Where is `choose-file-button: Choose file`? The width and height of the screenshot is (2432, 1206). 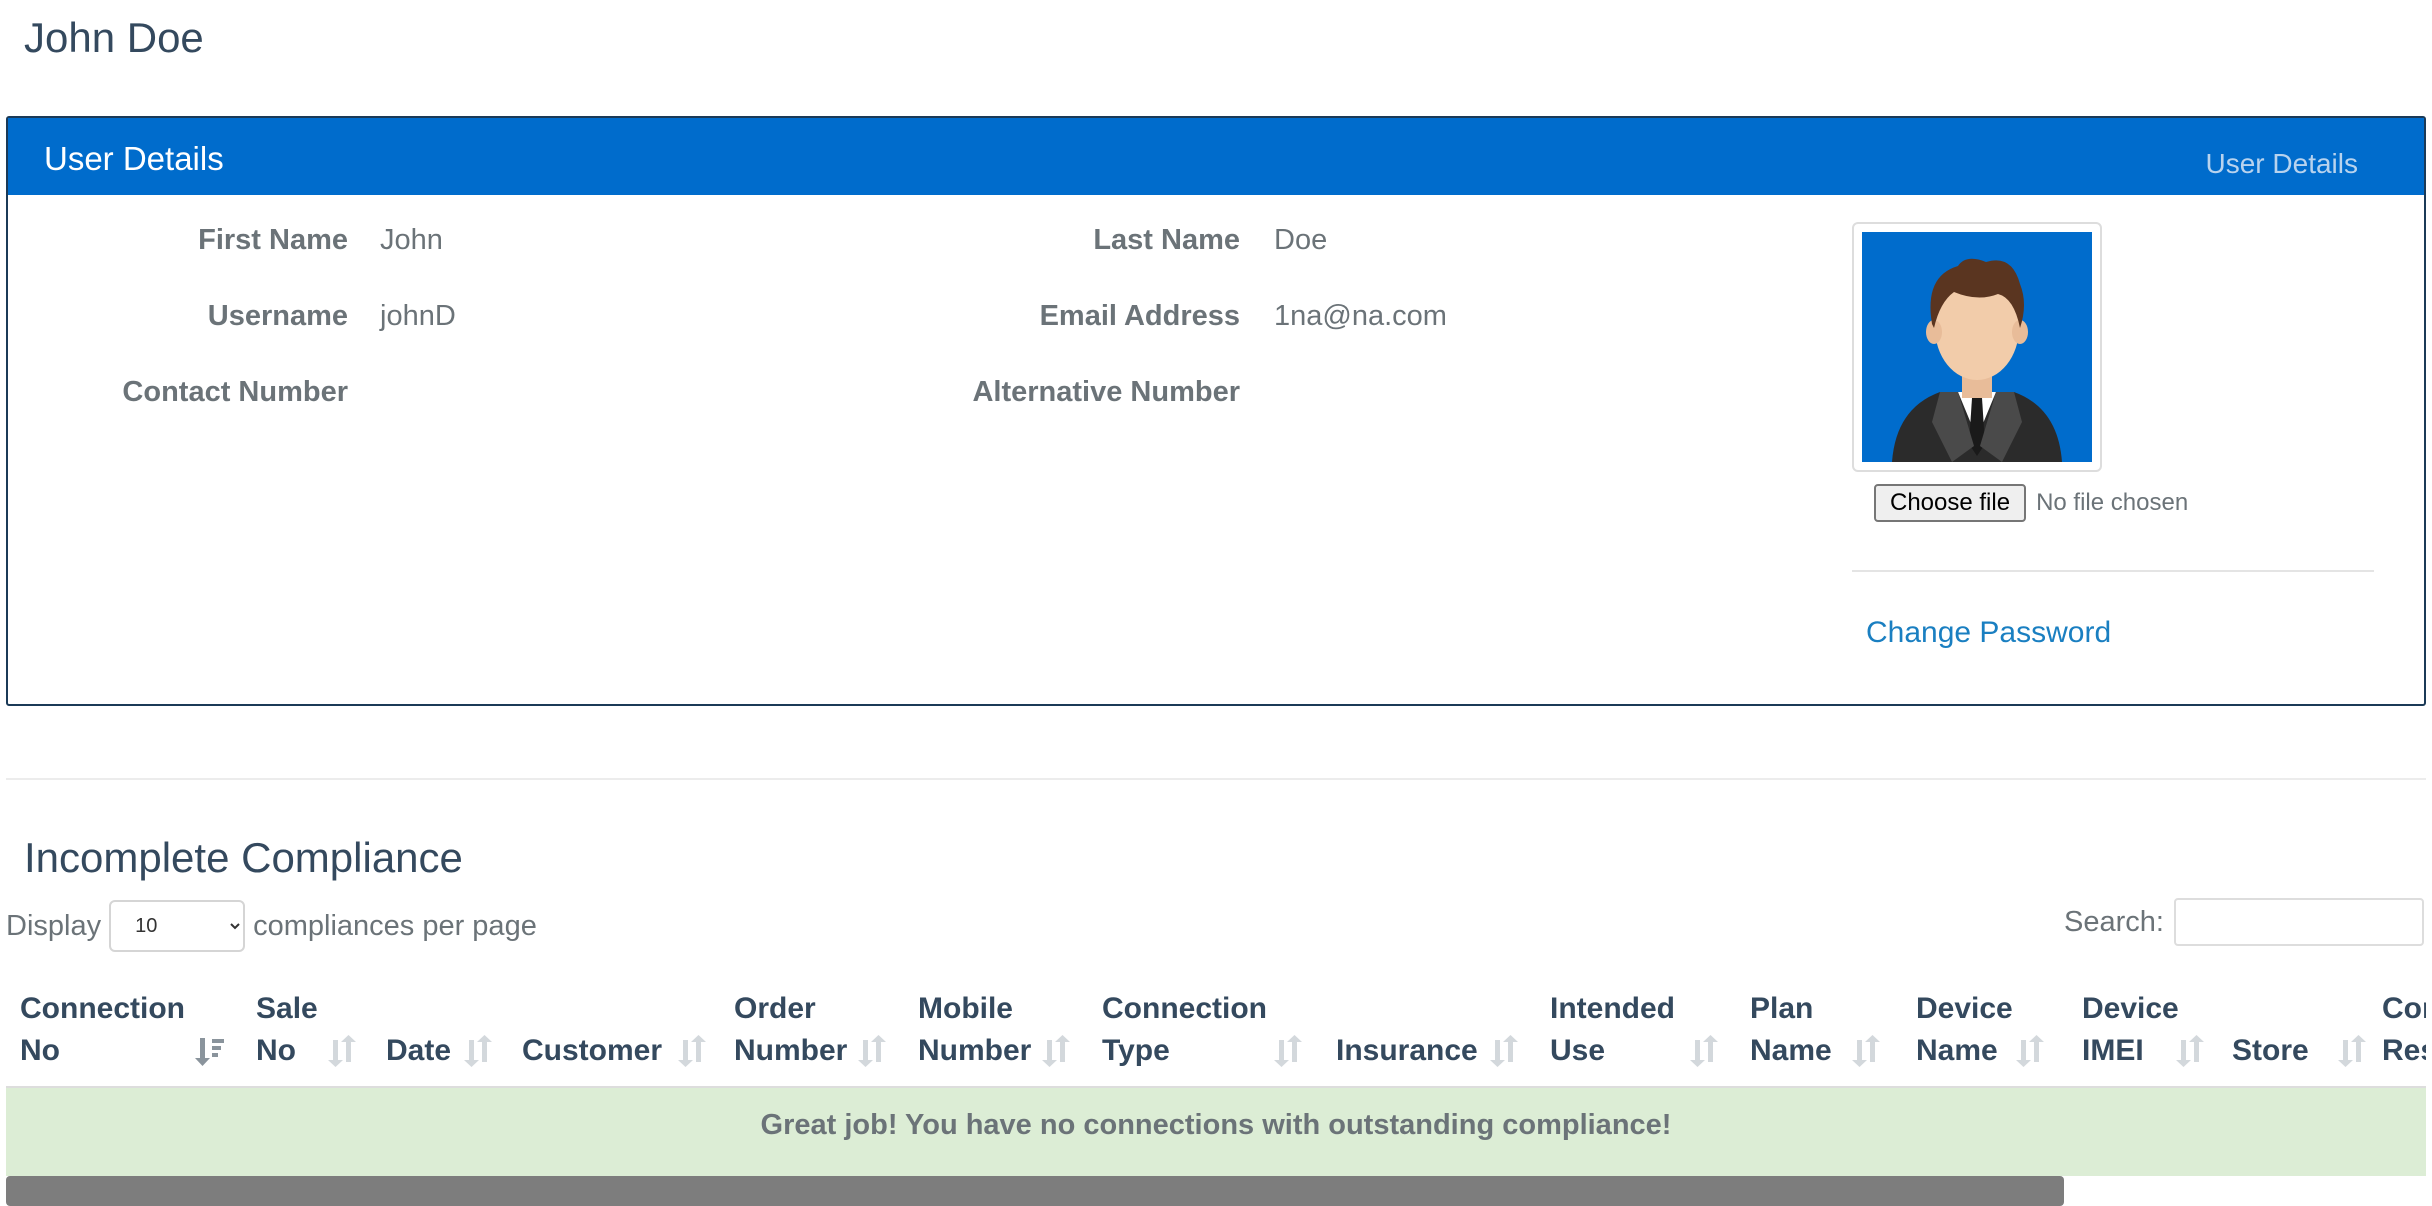
choose-file-button: Choose file is located at coordinates (1950, 503).